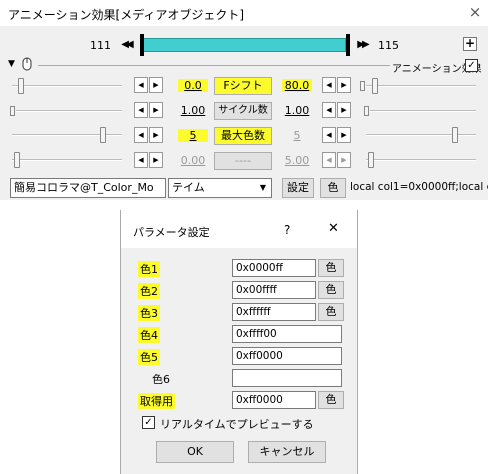  Describe the element at coordinates (287, 356) in the screenshot. I see `param-field-color5: 0xff0000` at that location.